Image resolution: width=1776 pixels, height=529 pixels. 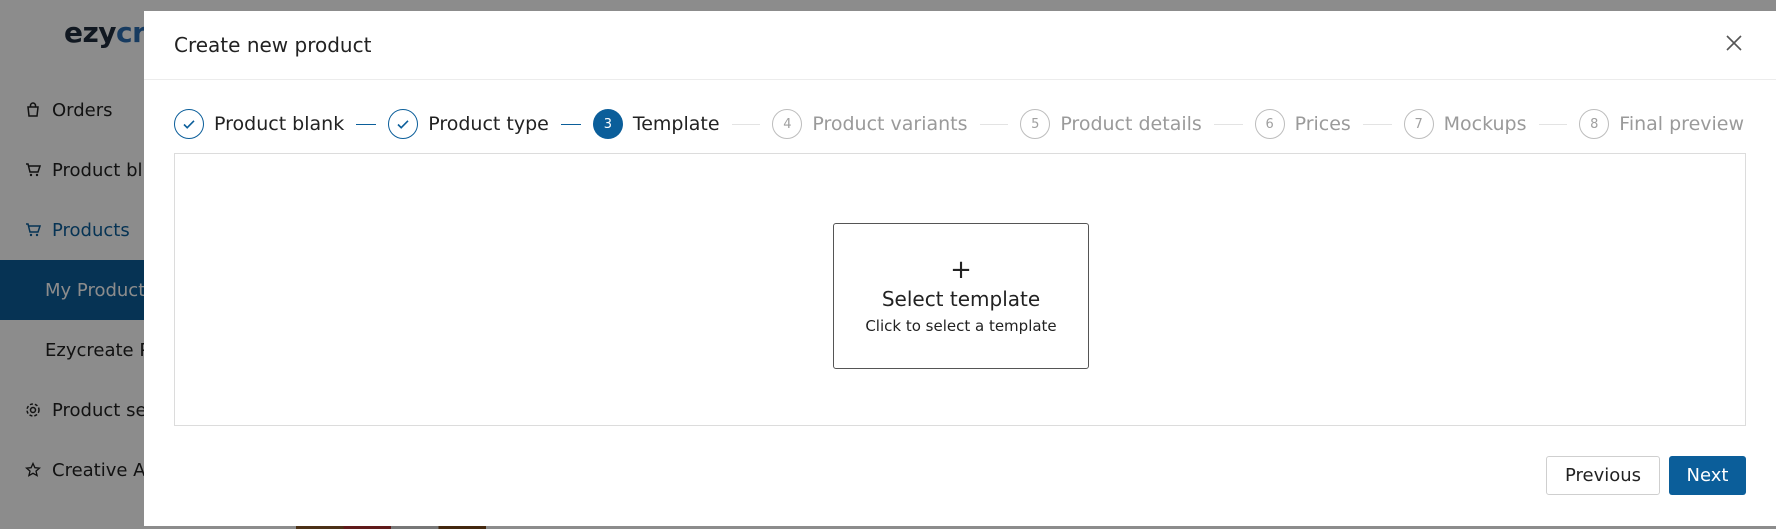 I want to click on plus-icon: +, so click(x=961, y=270).